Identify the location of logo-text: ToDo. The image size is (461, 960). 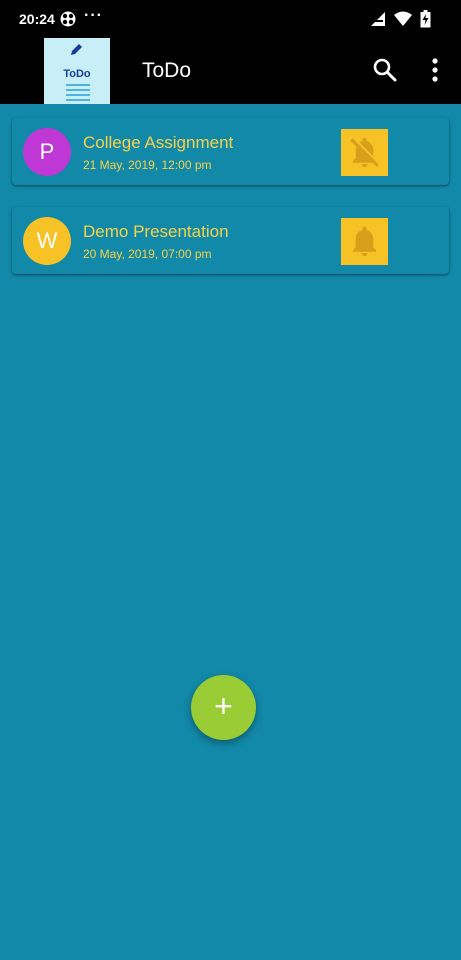
(77, 74).